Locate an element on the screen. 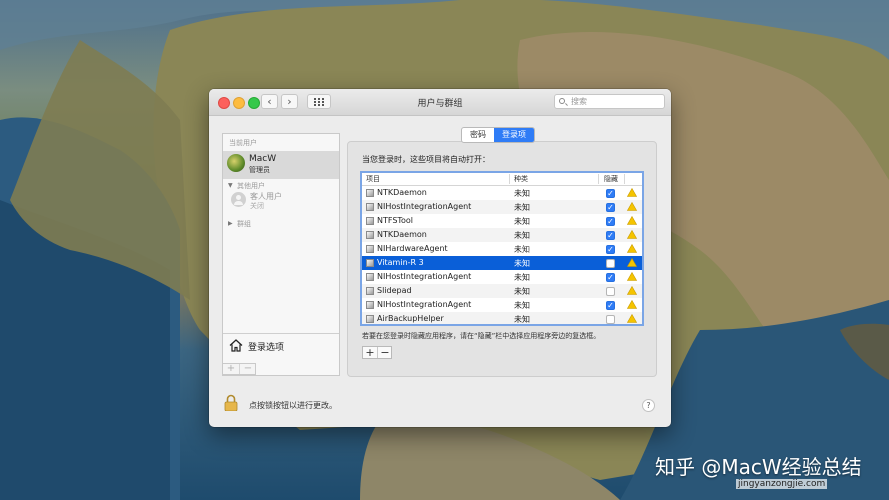  column-header-kind: 种类 is located at coordinates (521, 179).